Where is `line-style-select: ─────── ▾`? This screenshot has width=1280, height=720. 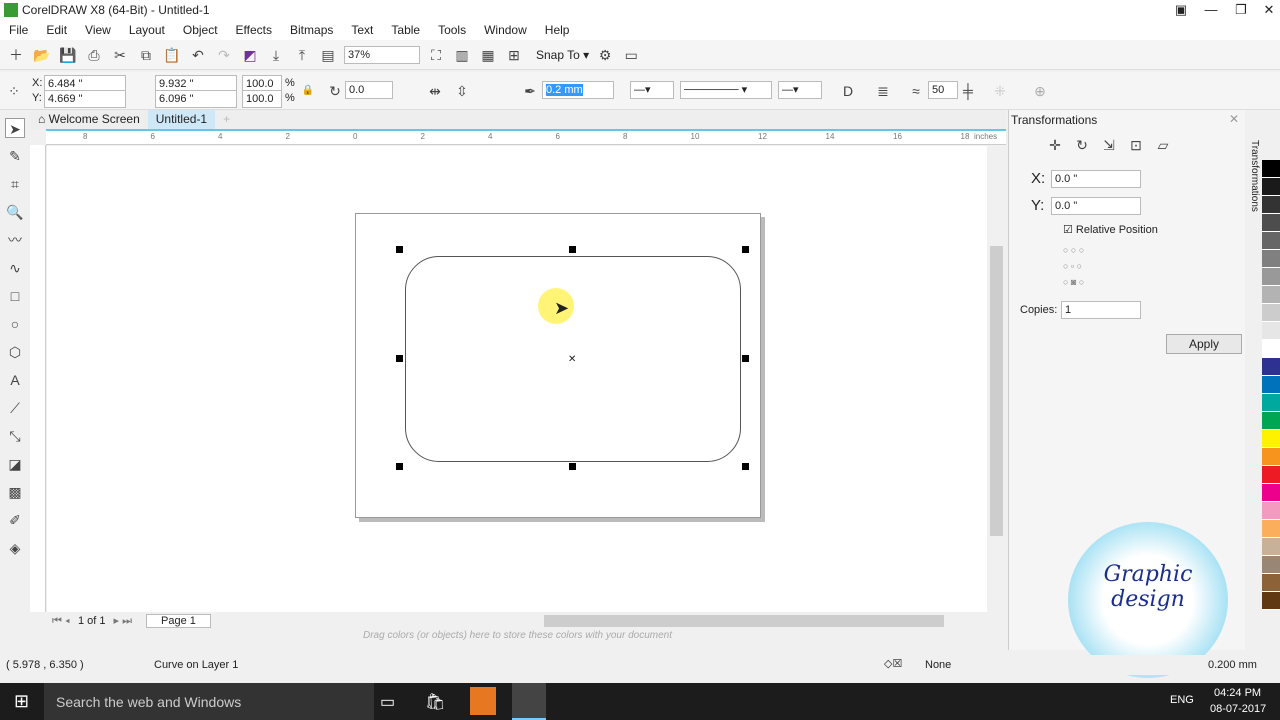 line-style-select: ─────── ▾ is located at coordinates (726, 90).